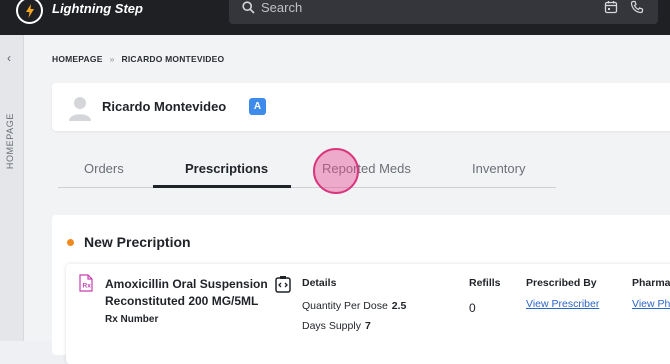 The height and width of the screenshot is (364, 670). I want to click on rx-number-label: Rx Number, so click(132, 319).